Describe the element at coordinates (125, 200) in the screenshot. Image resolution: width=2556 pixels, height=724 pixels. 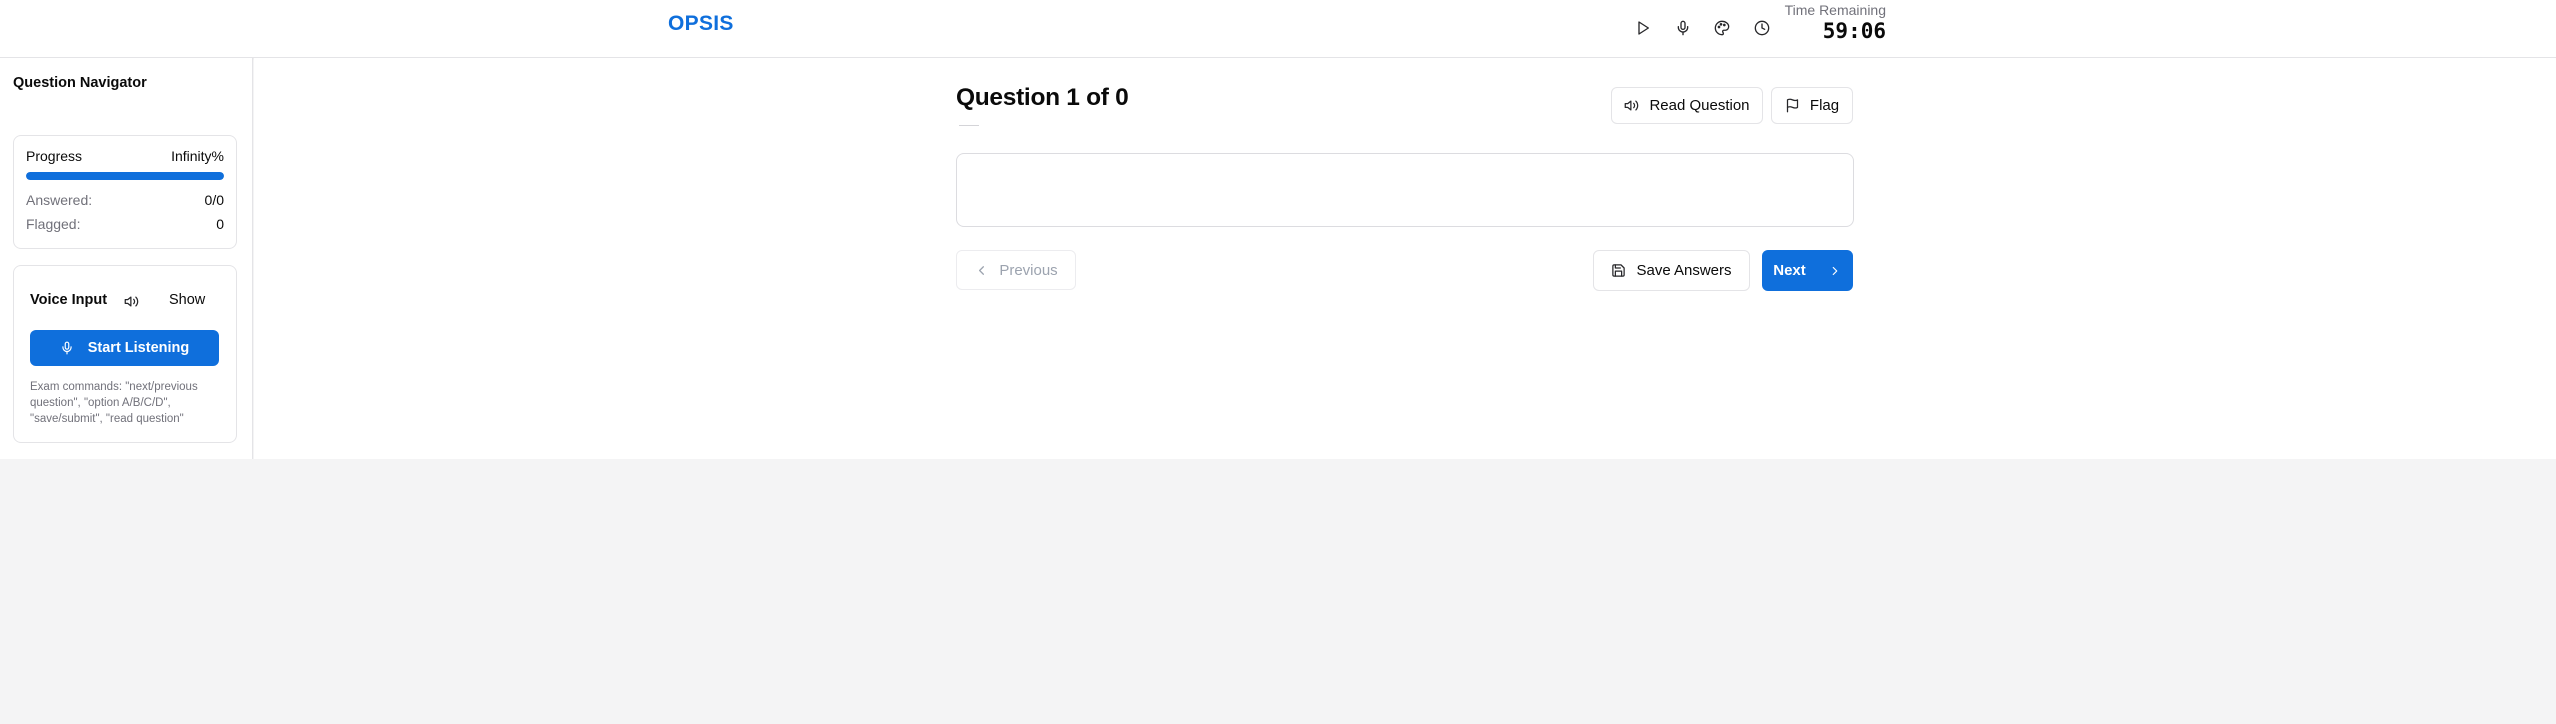
I see `answered-row: Answered: 0/0` at that location.